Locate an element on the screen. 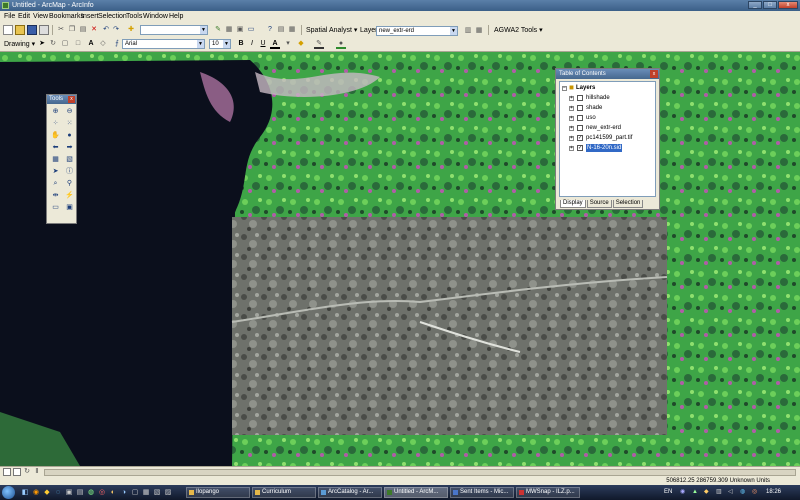 The image size is (800, 500). font-name-select: Arial ▼ is located at coordinates (163, 44).